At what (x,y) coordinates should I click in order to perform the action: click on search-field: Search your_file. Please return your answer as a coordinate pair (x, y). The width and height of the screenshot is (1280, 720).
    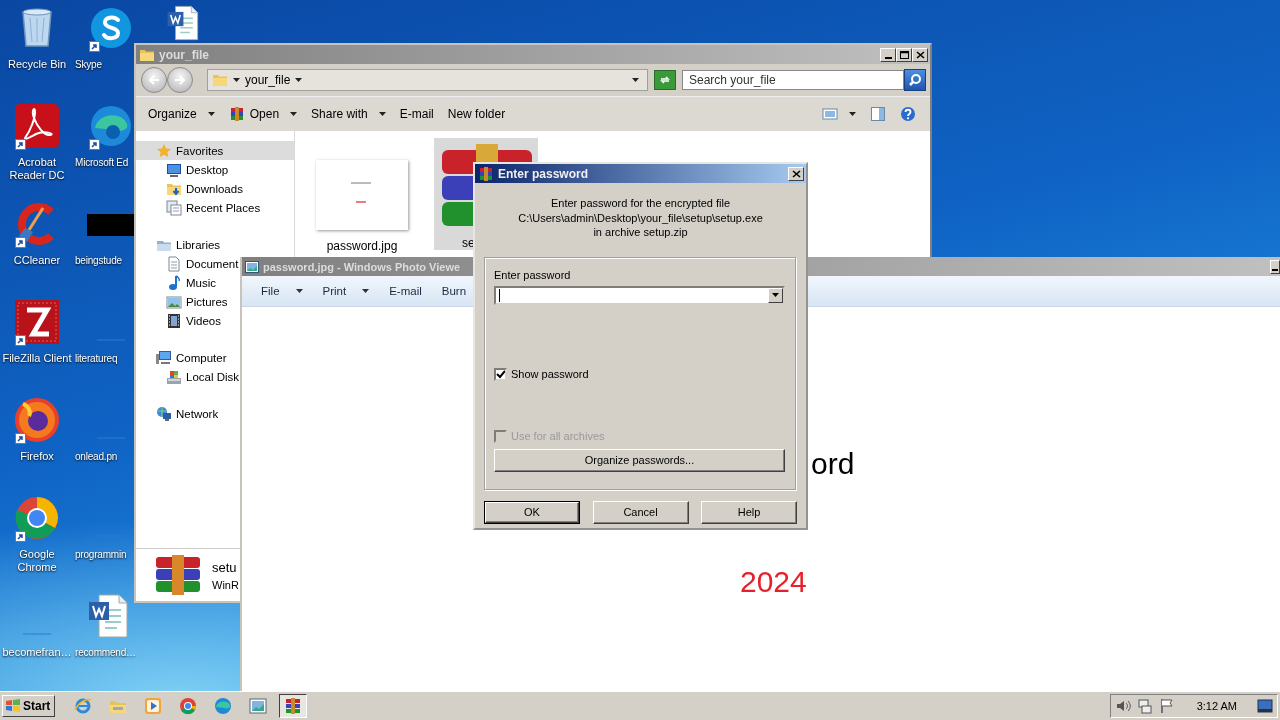
    Looking at the image, I should click on (793, 80).